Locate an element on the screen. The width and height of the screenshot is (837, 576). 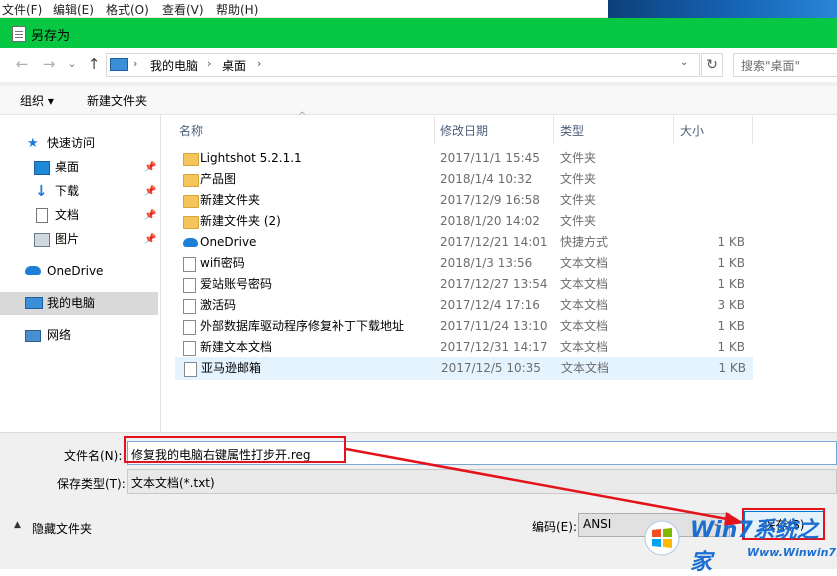
watermark-url: Www.Winwin7.com is located at coordinates (792, 552).